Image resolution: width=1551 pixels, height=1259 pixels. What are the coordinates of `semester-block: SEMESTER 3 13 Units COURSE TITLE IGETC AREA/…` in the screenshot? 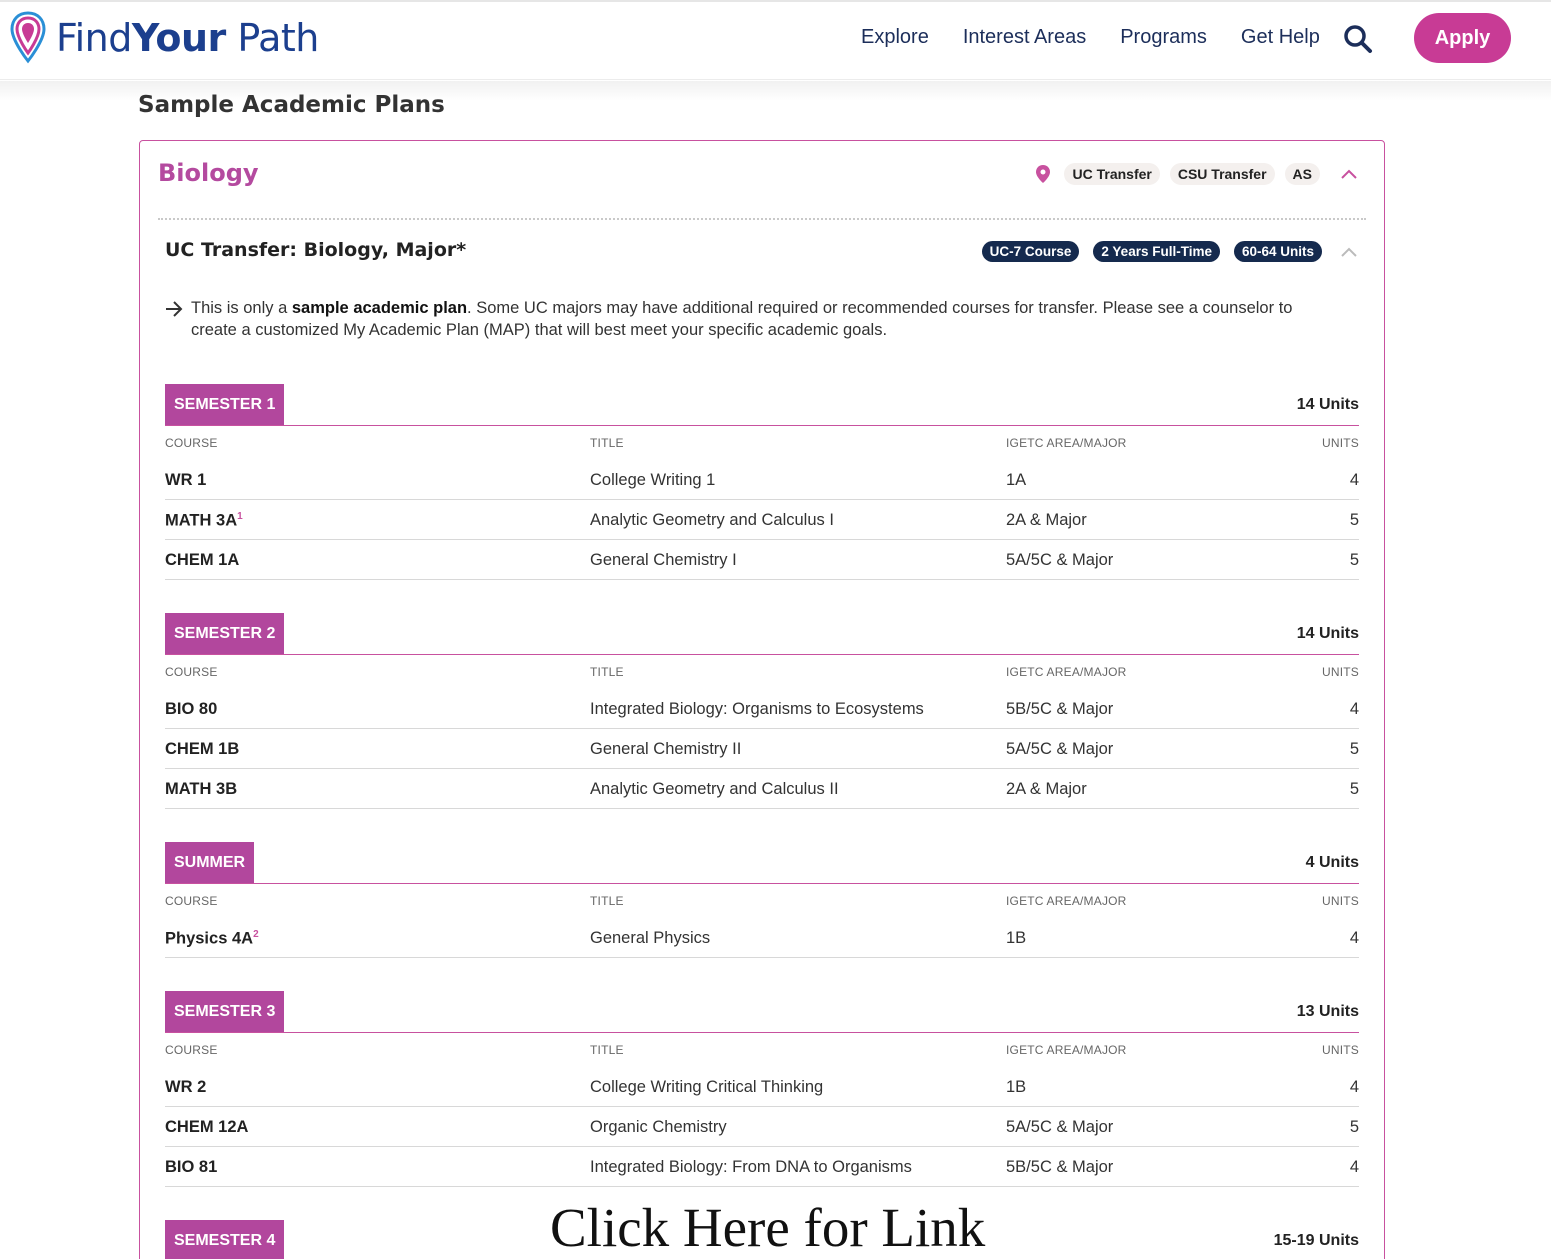 It's located at (762, 1089).